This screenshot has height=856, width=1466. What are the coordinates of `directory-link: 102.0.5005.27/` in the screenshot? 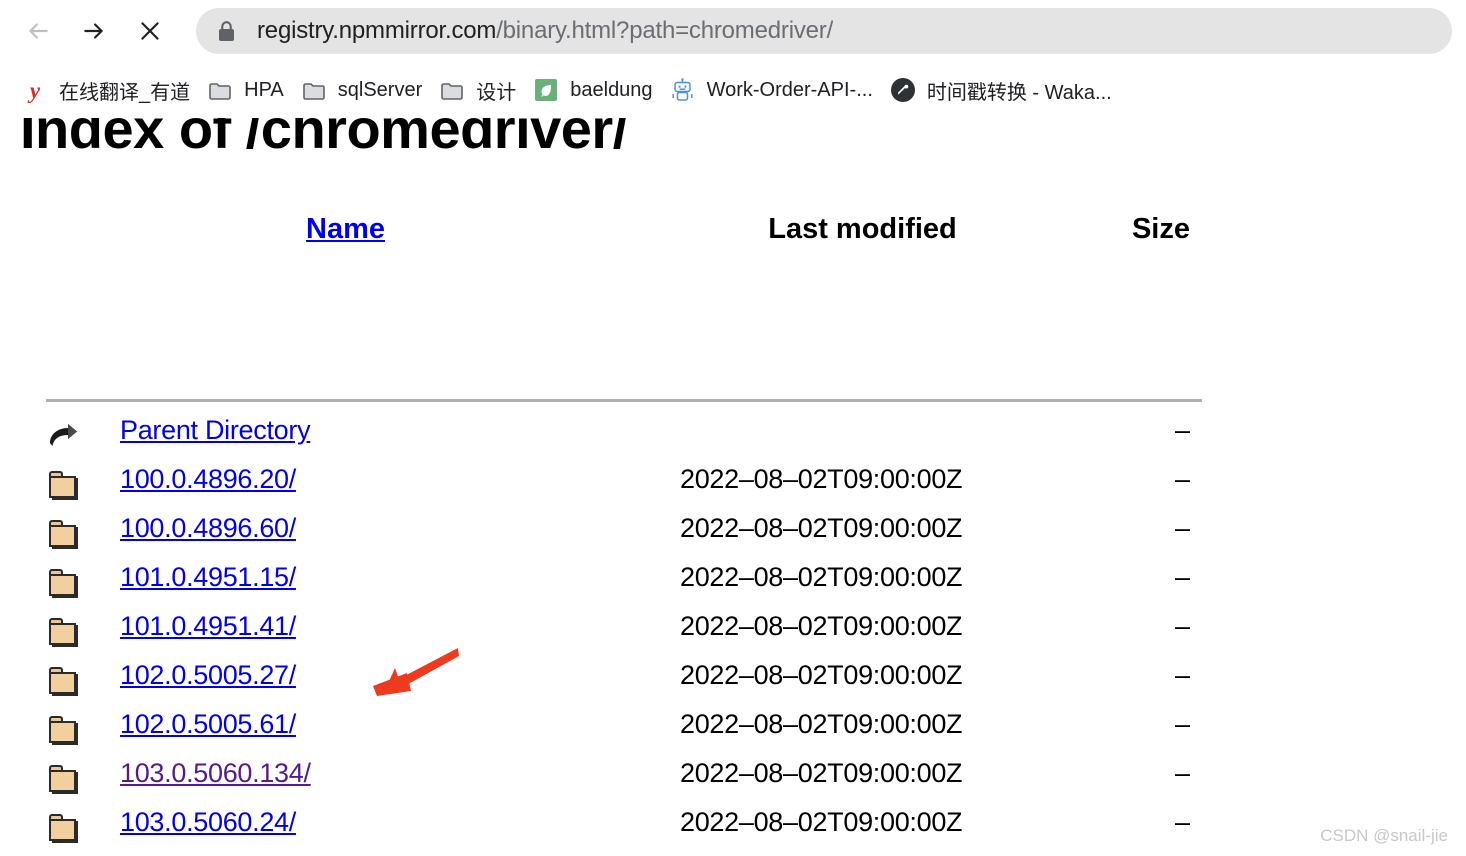 It's located at (208, 675).